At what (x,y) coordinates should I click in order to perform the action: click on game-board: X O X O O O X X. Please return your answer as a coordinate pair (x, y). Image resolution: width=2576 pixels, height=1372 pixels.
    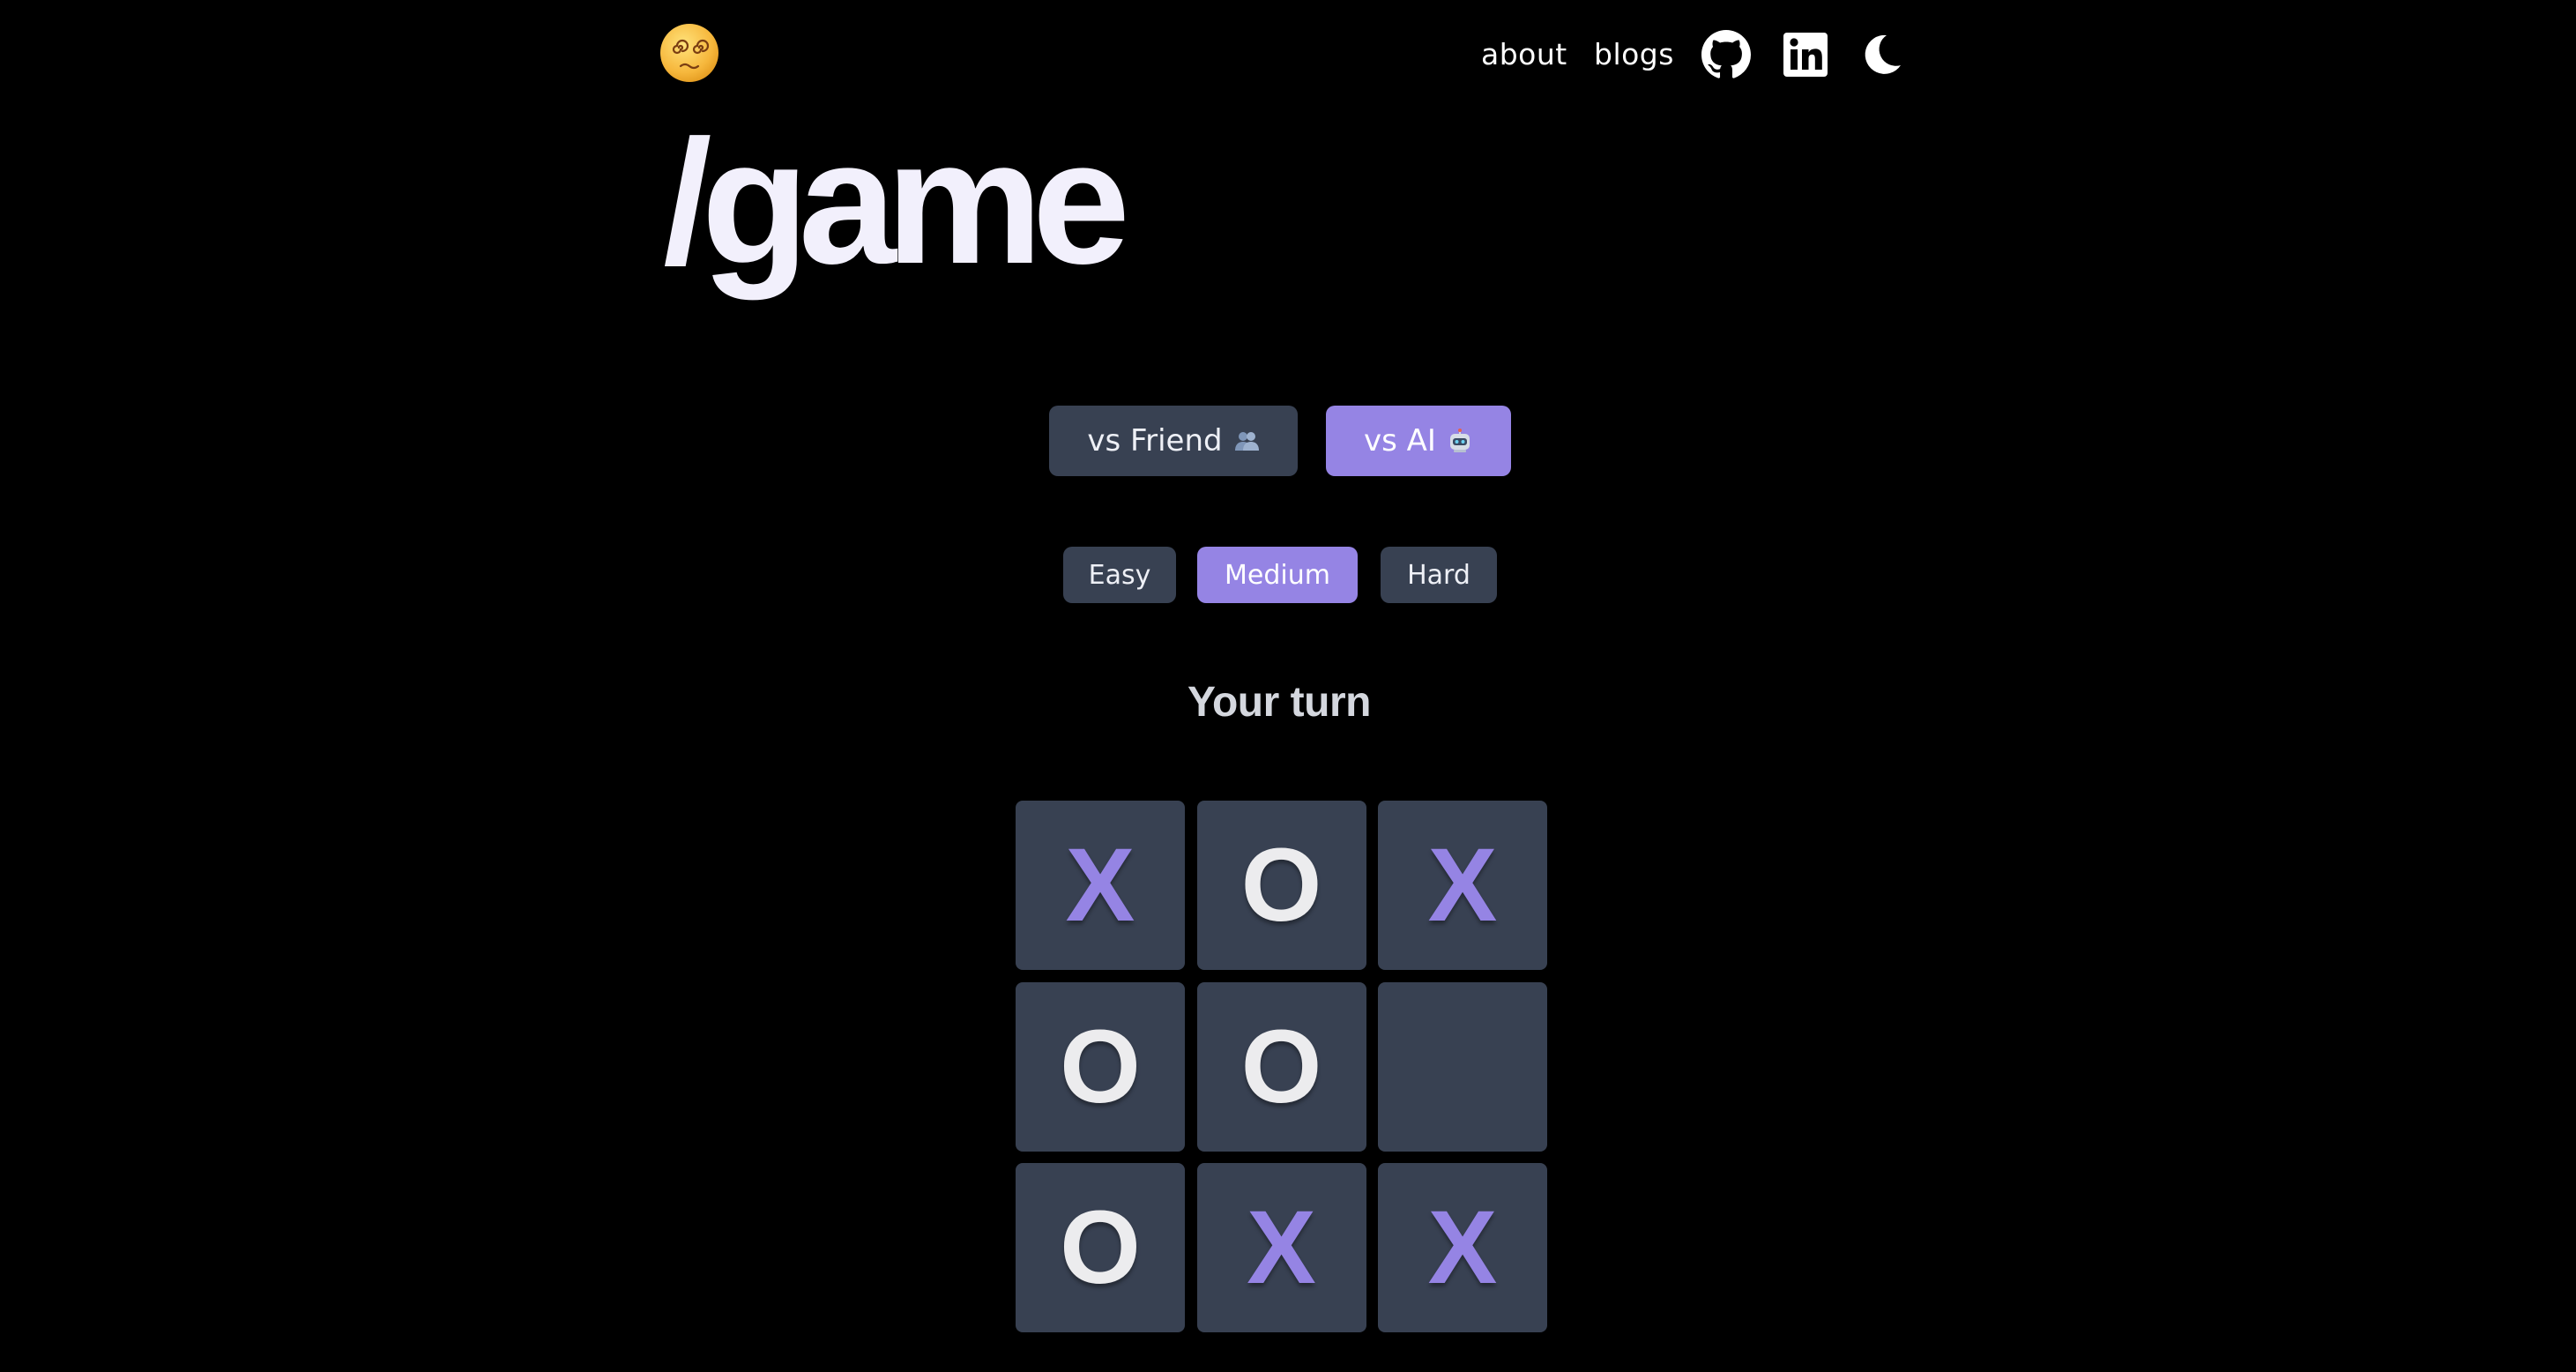
    Looking at the image, I should click on (1281, 1066).